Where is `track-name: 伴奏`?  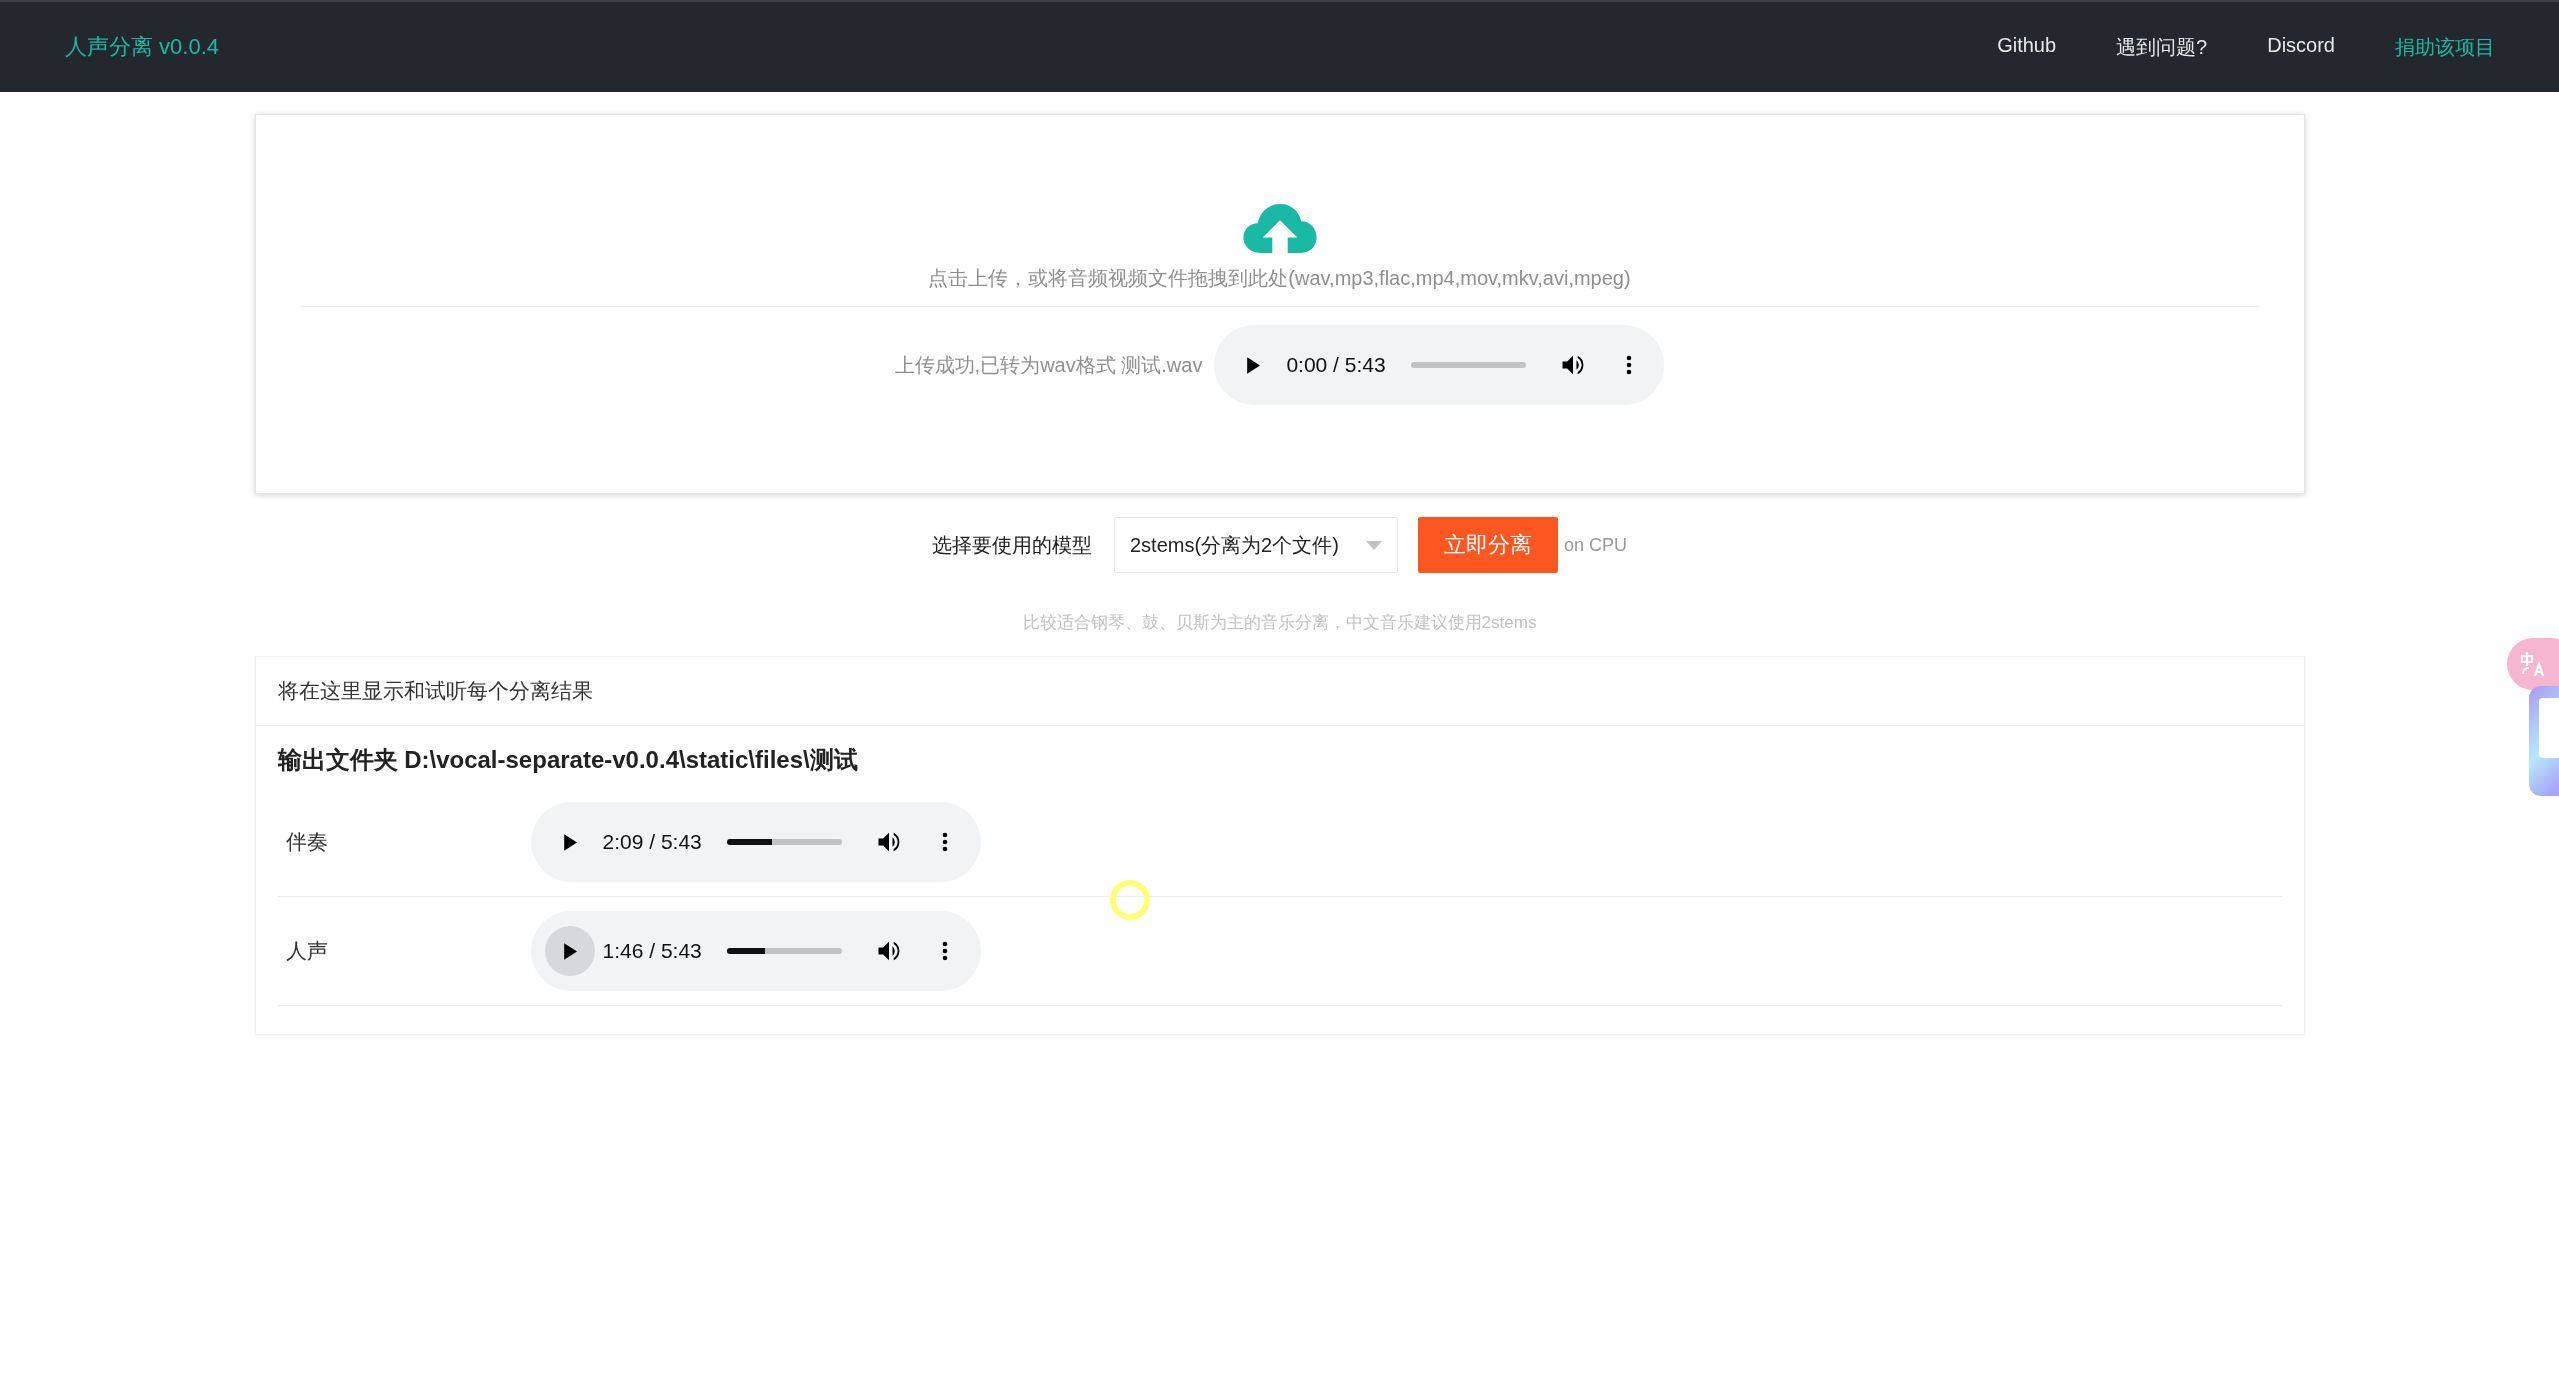 track-name: 伴奏 is located at coordinates (306, 842).